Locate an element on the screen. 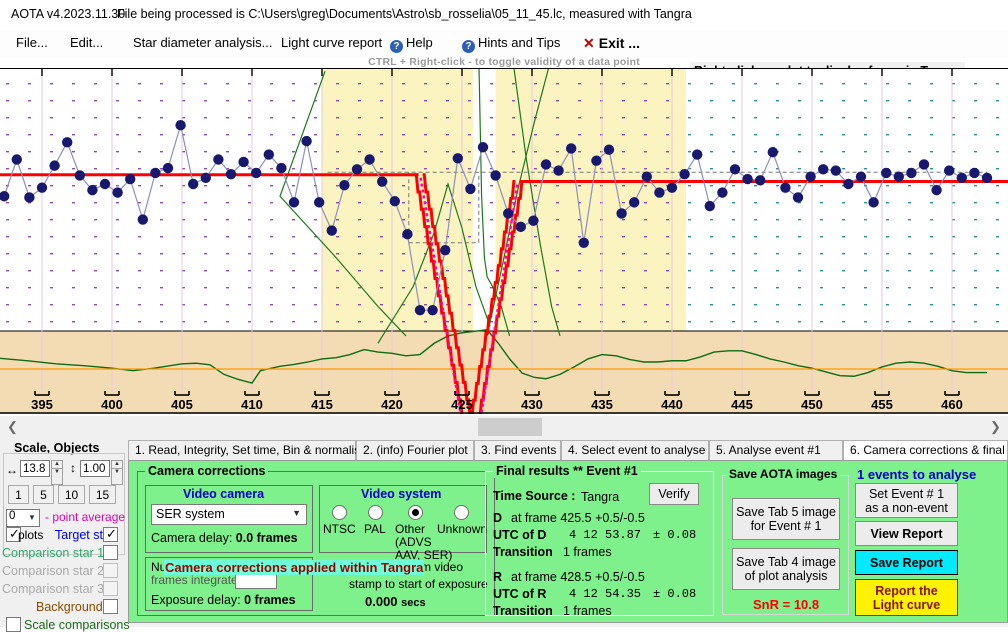 This screenshot has height=632, width=1008. menu-help: ? Help is located at coordinates (411, 44).